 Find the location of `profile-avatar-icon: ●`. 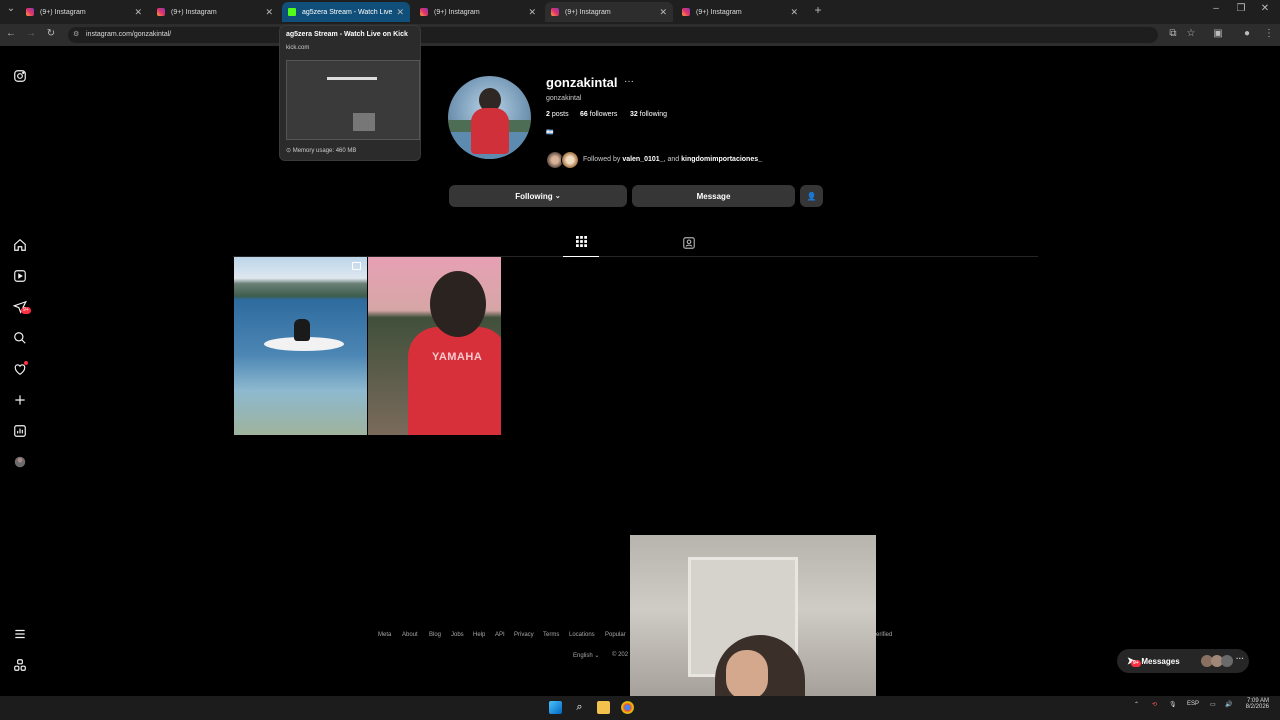

profile-avatar-icon: ● is located at coordinates (1247, 33).